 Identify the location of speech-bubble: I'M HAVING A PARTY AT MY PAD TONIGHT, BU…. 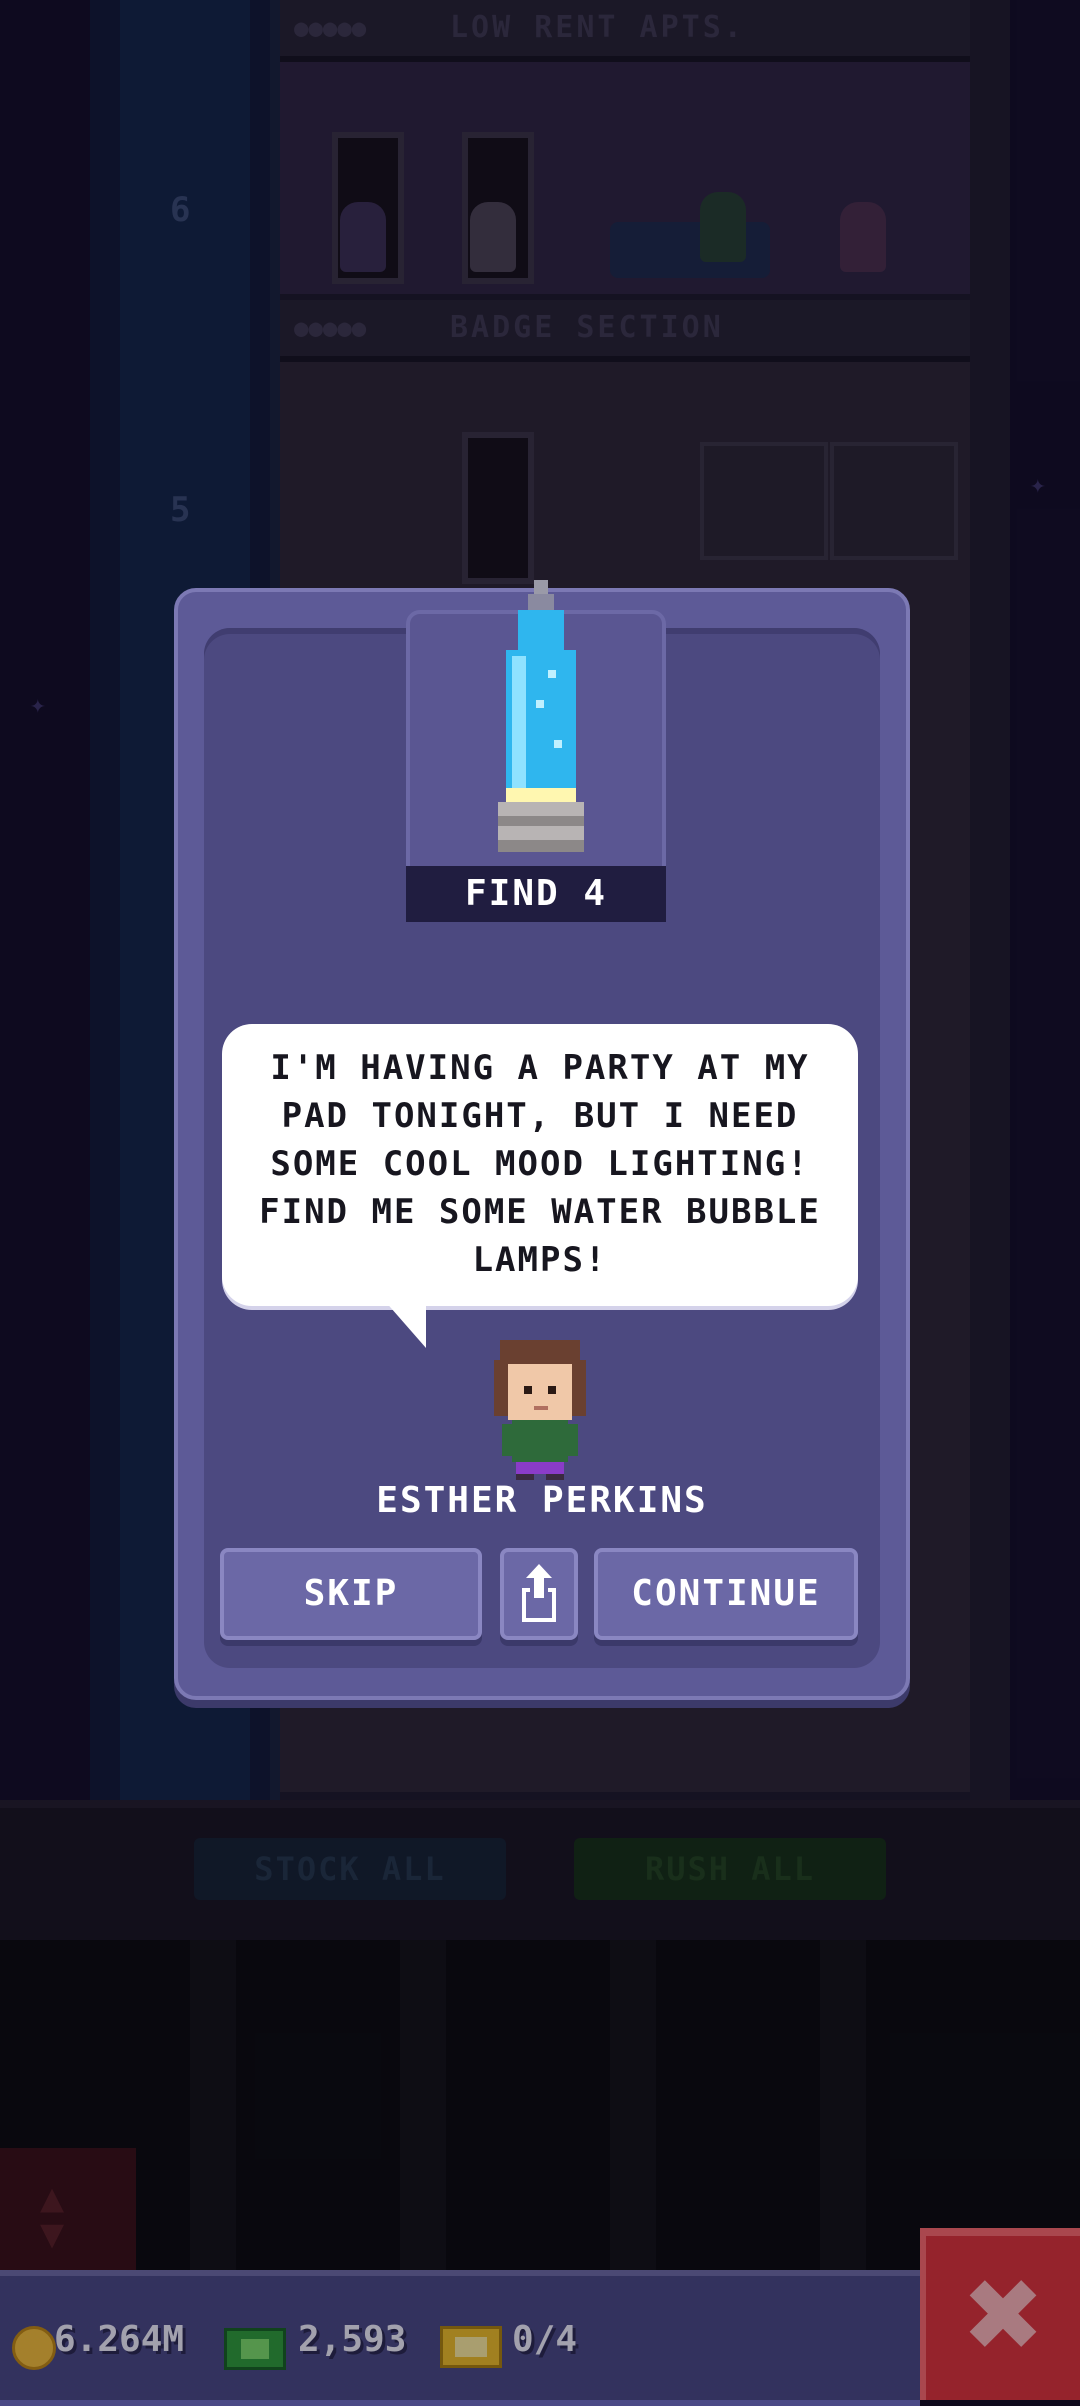
(540, 1165).